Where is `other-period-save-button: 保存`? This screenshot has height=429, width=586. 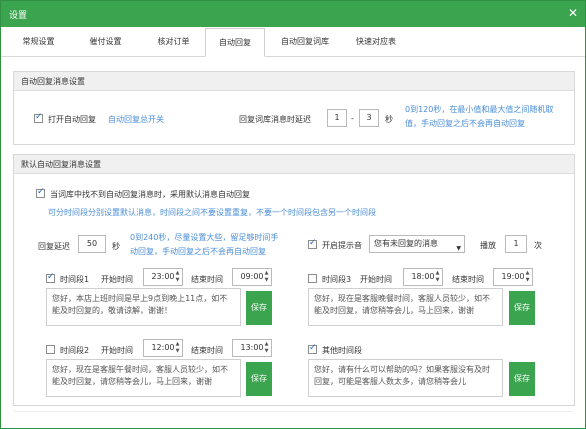 other-period-save-button: 保存 is located at coordinates (522, 379).